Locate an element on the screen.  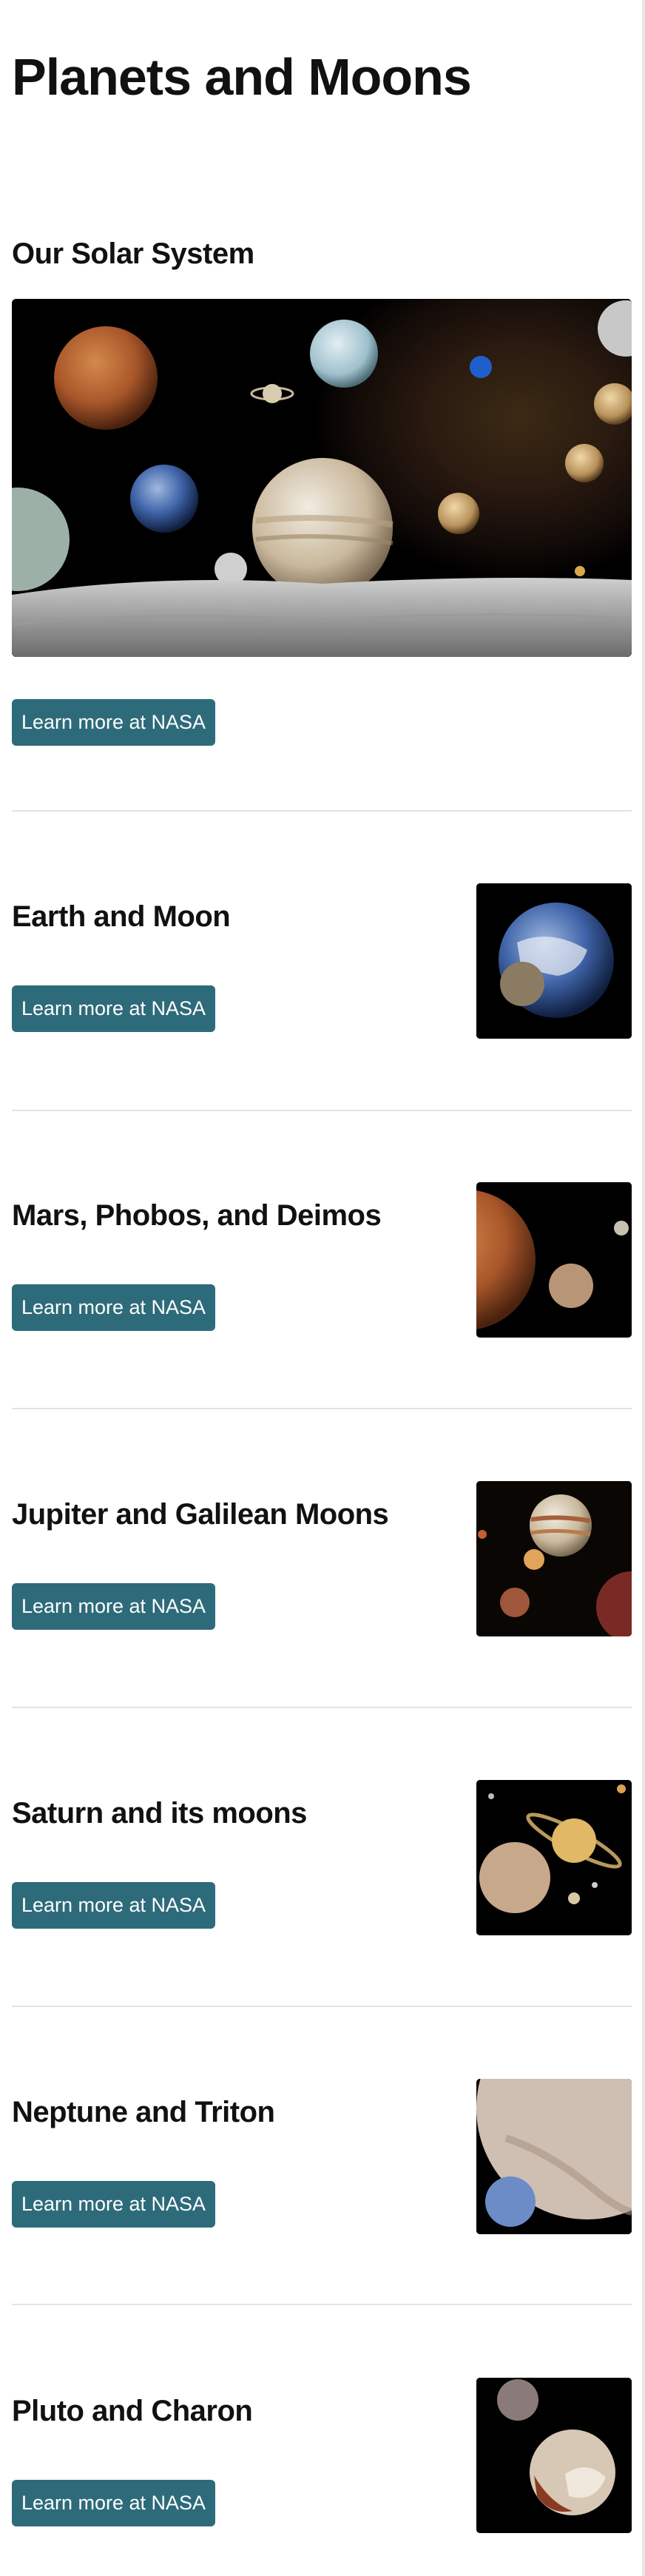
pluto-illustration is located at coordinates (554, 2455).